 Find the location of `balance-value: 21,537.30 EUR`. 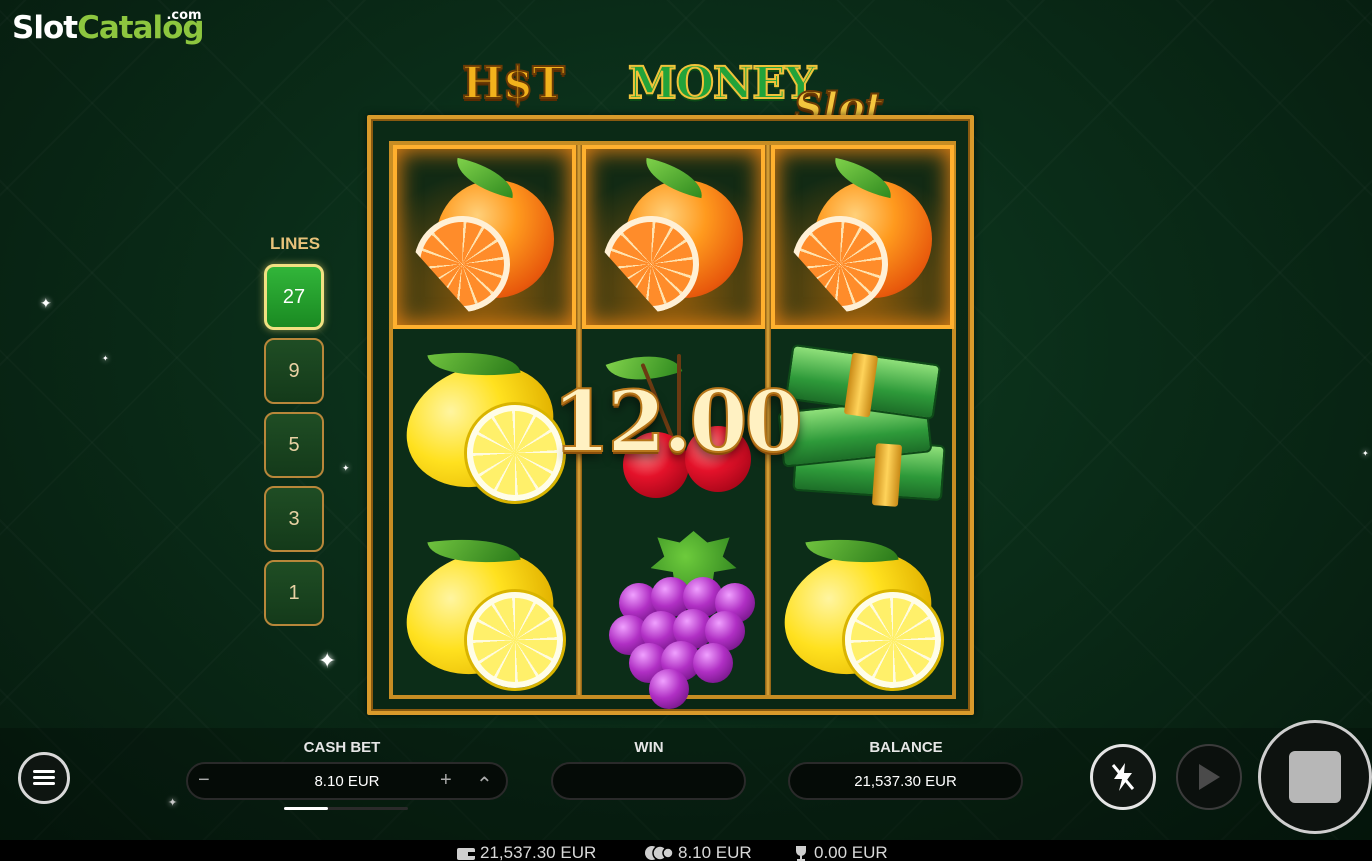

balance-value: 21,537.30 EUR is located at coordinates (905, 781).